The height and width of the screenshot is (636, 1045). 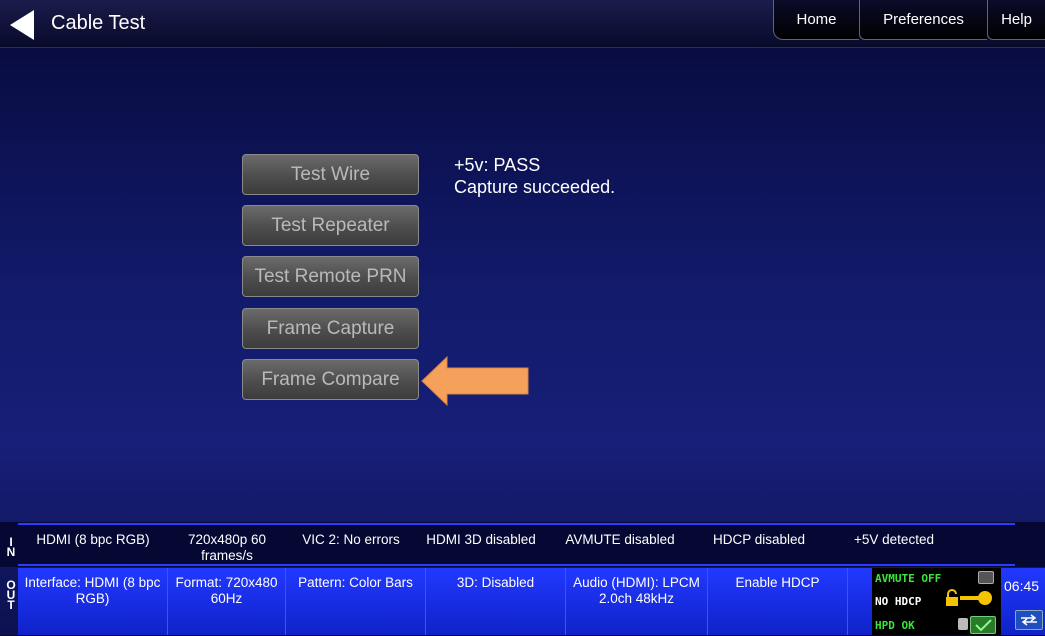 I want to click on key-lock-icon, so click(x=969, y=597).